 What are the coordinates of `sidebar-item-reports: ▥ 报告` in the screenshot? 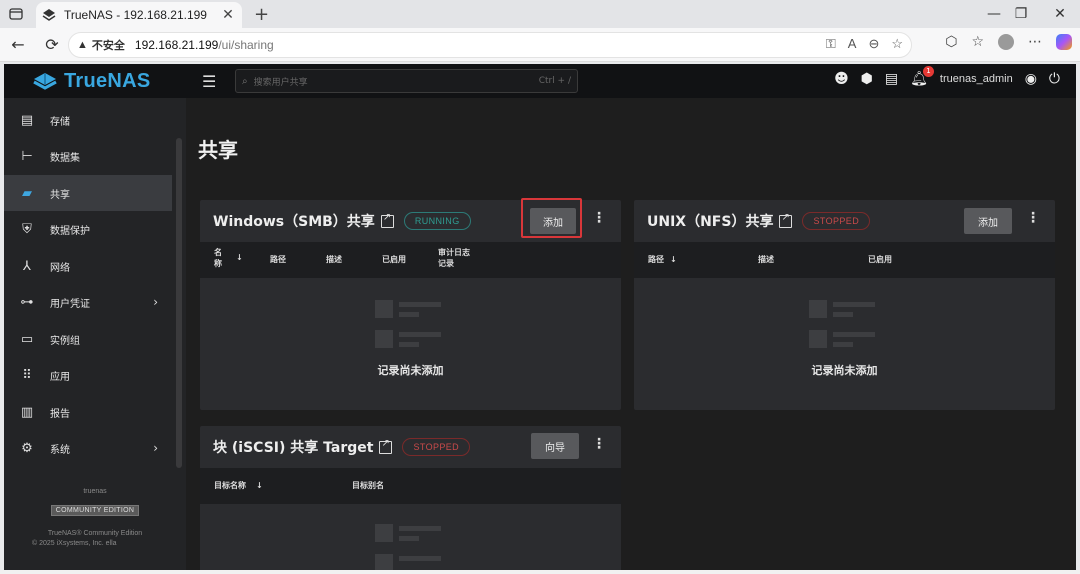 It's located at (88, 412).